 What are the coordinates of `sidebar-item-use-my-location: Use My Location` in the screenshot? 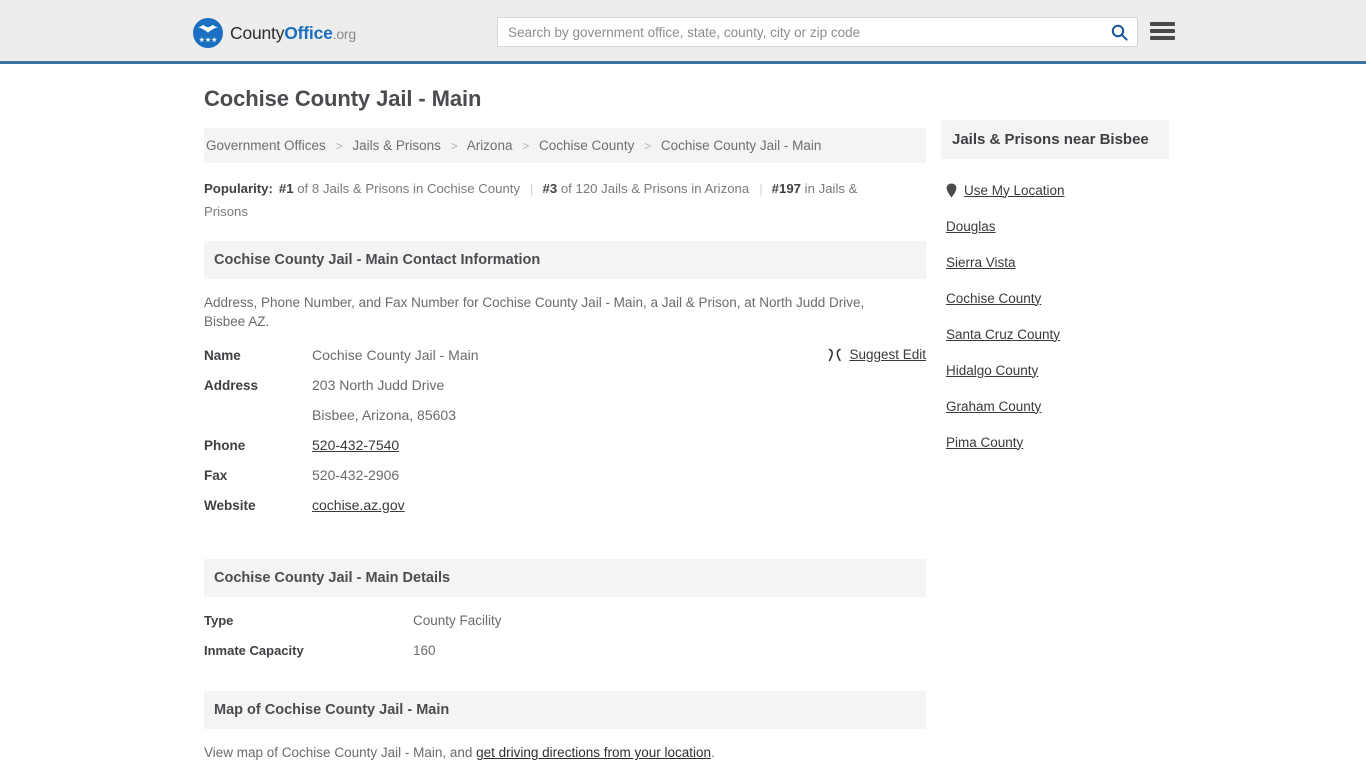 It's located at (1055, 190).